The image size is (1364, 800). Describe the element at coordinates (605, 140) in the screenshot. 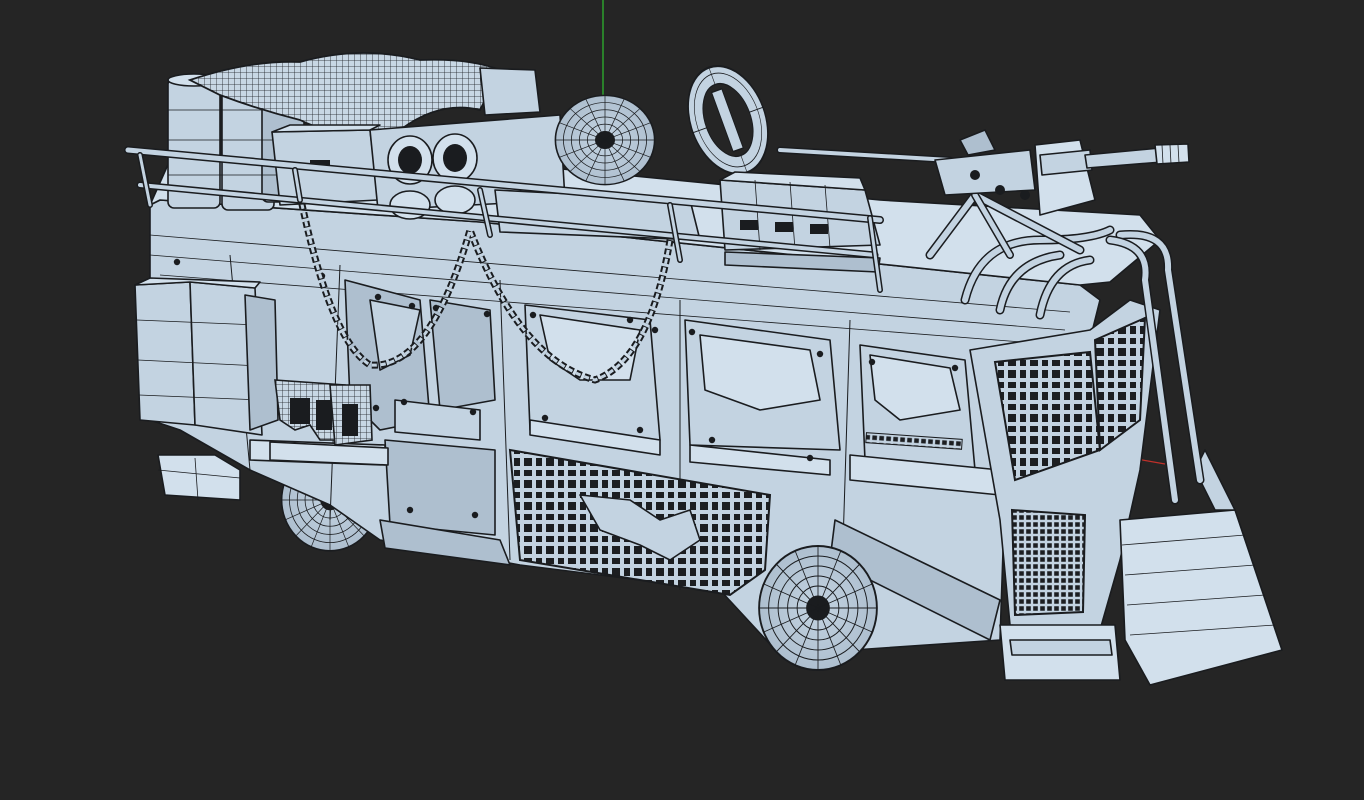

I see `spare-tire` at that location.